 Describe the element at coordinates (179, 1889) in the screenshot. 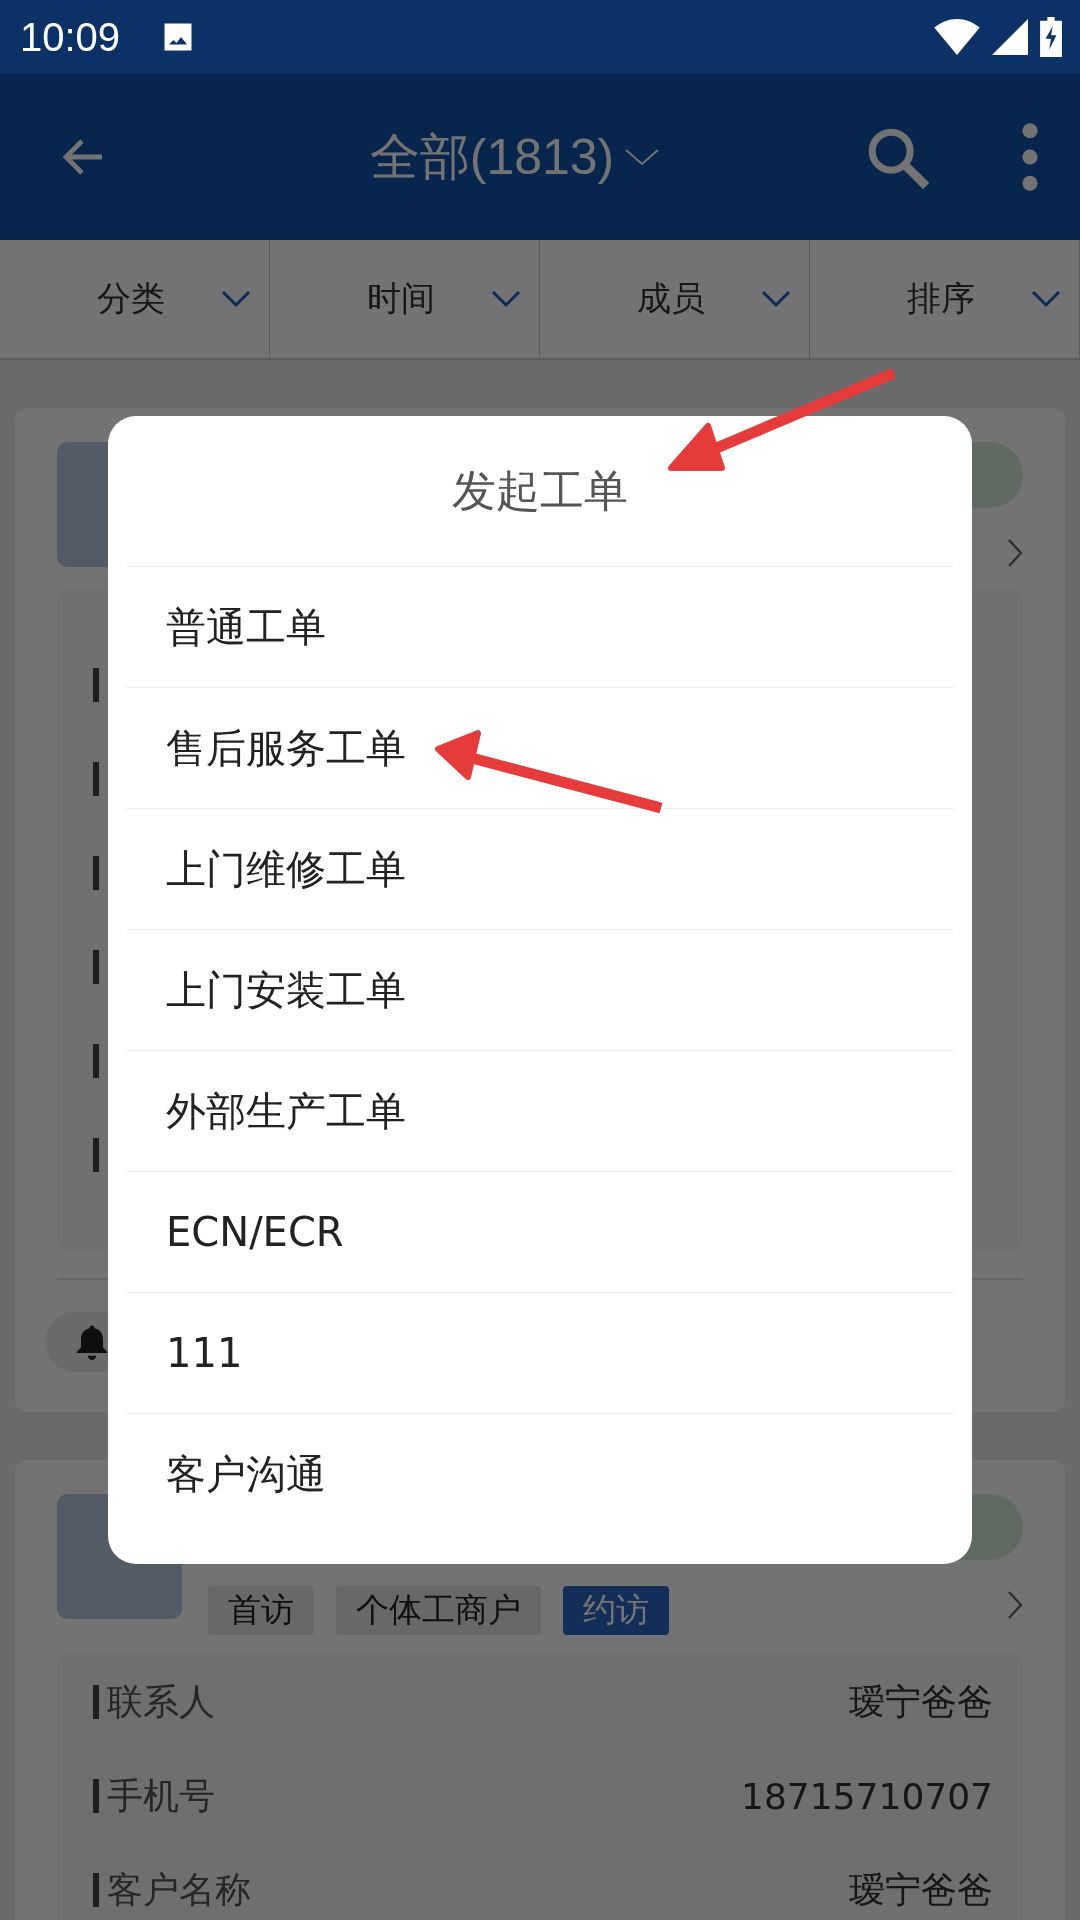

I see `field-label: 客户名称` at that location.